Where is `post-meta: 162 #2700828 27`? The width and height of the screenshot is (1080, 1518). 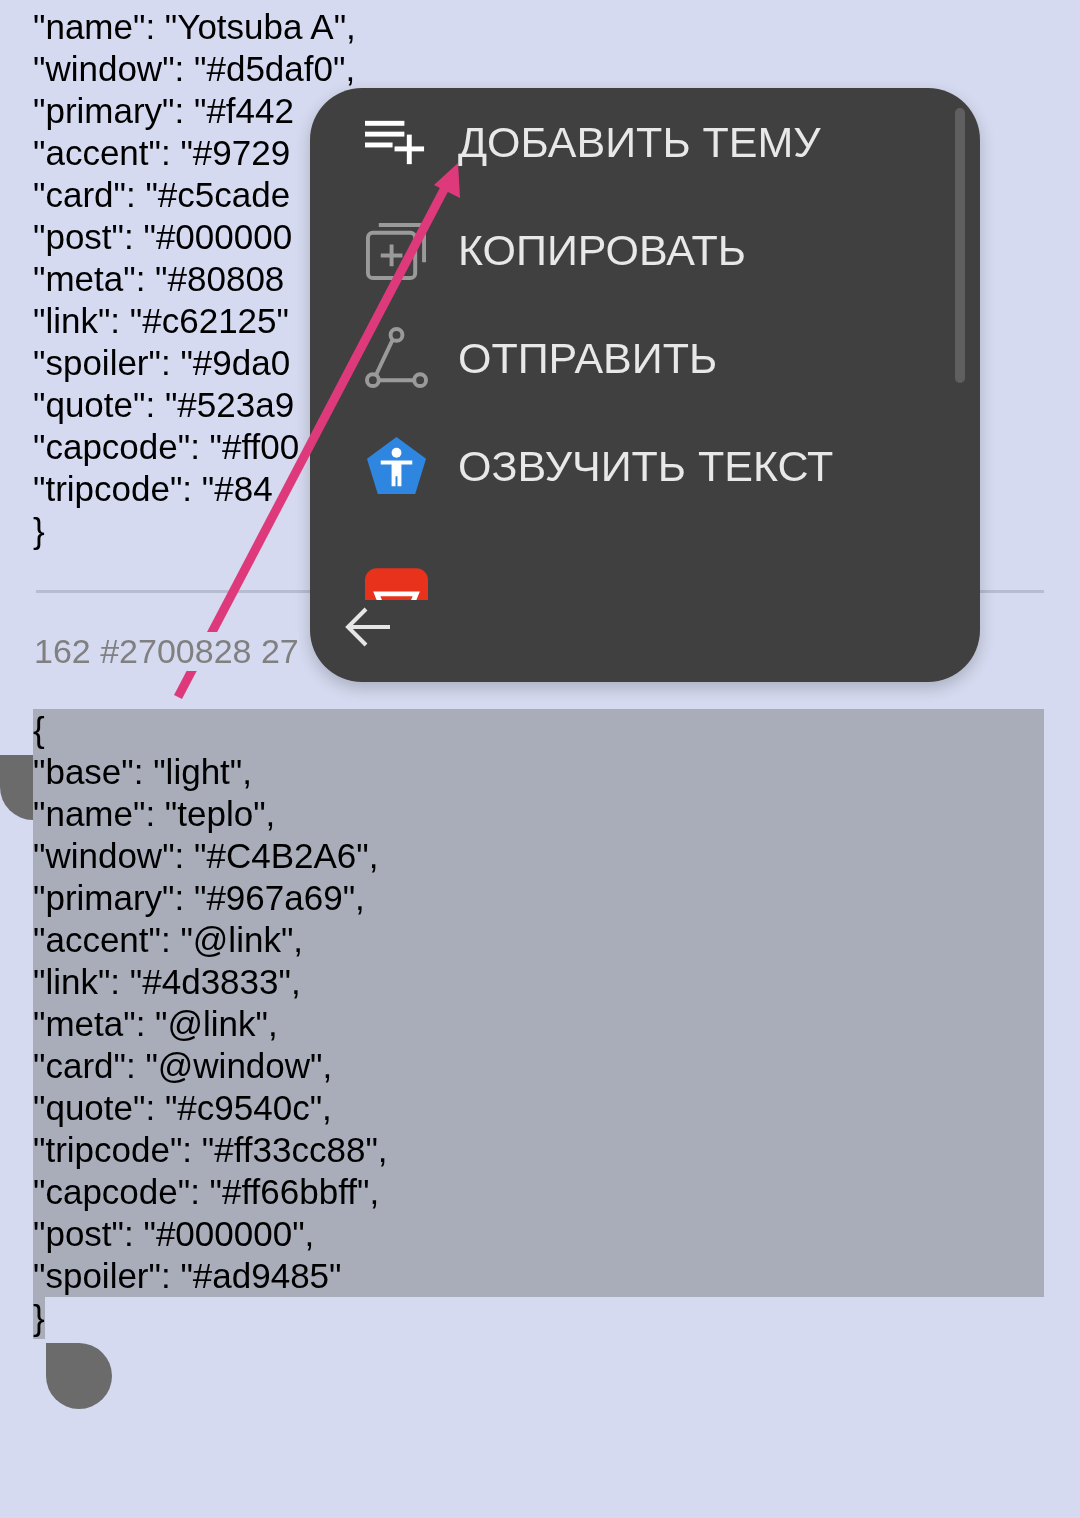 post-meta: 162 #2700828 27 is located at coordinates (166, 651).